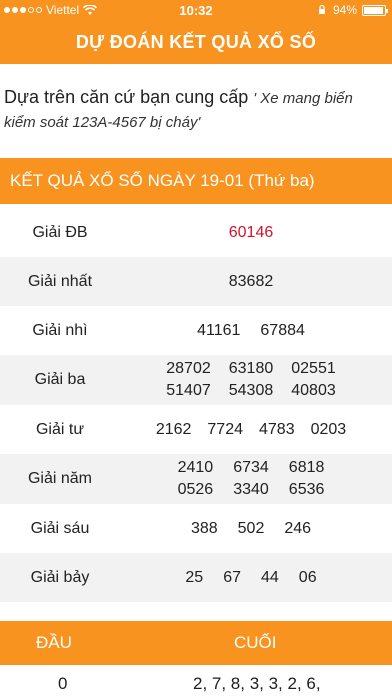 Image resolution: width=392 pixels, height=696 pixels. I want to click on battery-percent: 94%, so click(344, 10).